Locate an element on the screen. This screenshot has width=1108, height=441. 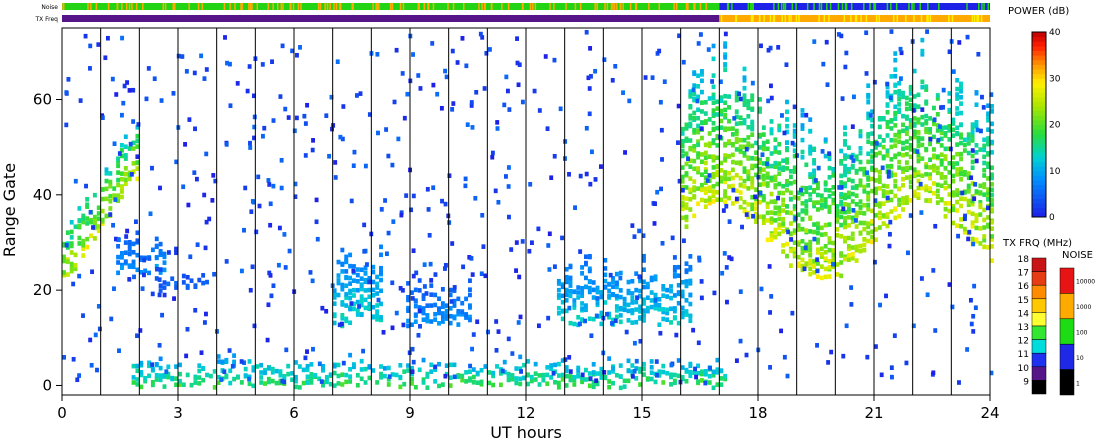
power-colorbar-band is located at coordinates (1039, 178).